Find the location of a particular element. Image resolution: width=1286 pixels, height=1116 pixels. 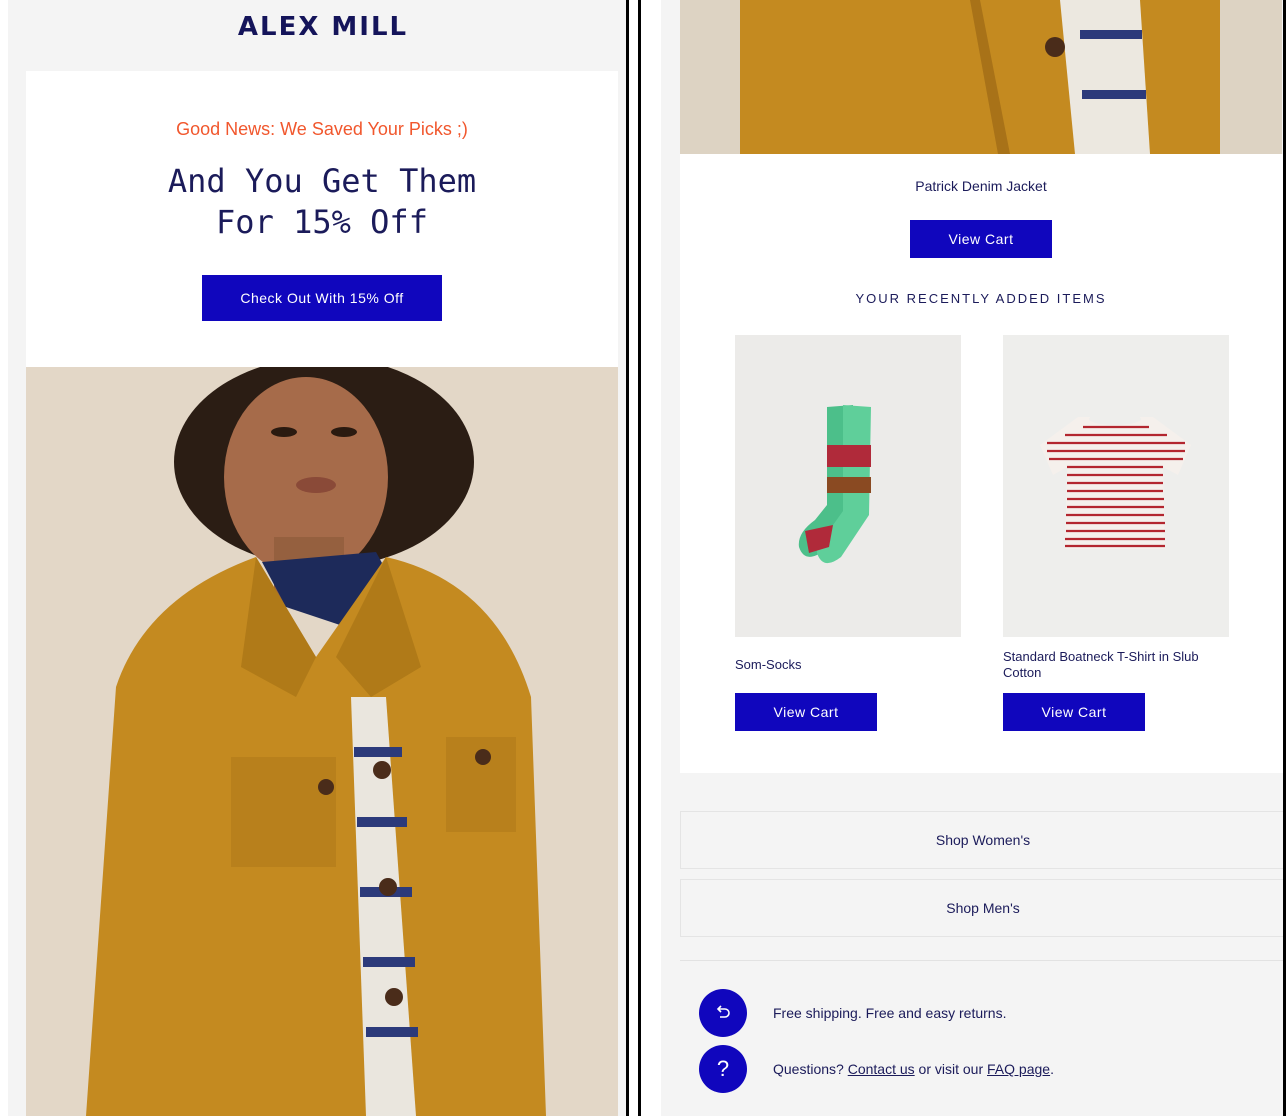

questions-middle: or visit our is located at coordinates (951, 1069).